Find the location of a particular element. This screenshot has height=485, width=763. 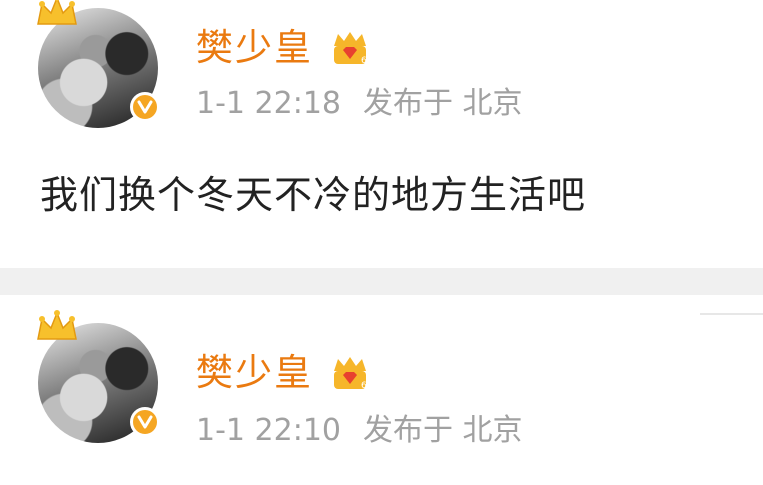

post-time: 1-1 22:10 is located at coordinates (268, 430).